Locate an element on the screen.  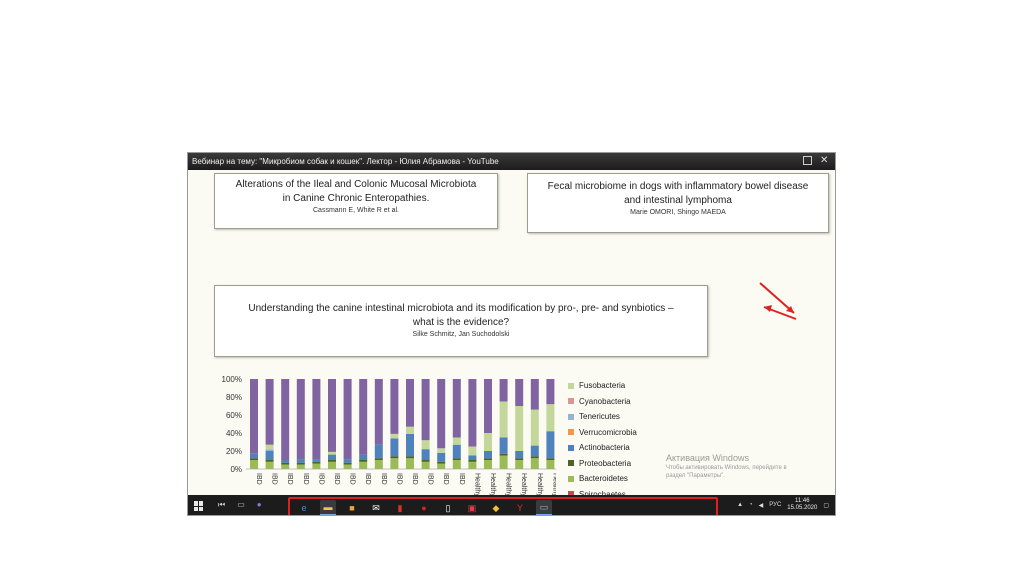
file-icon: ▯ is located at coordinates (448, 507).